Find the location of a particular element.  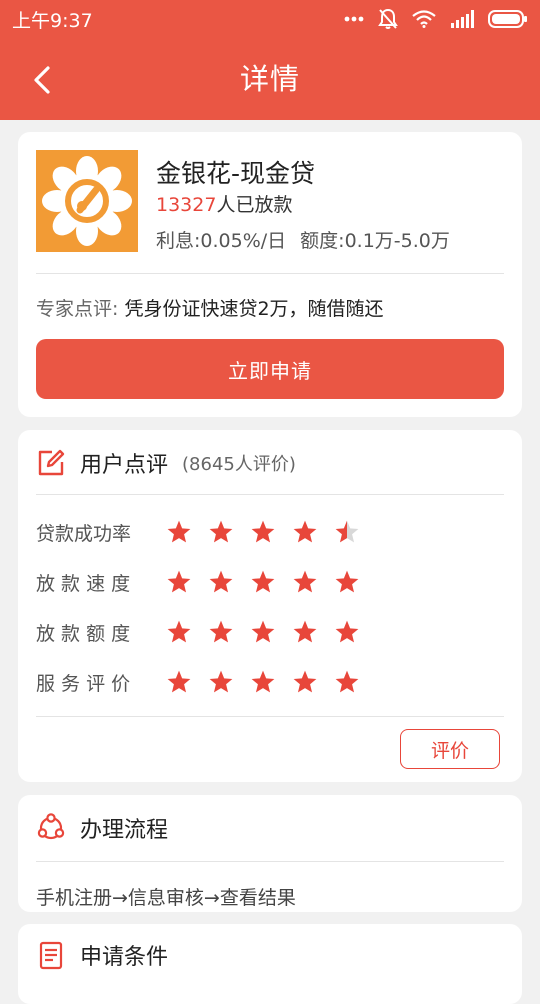

expert-review: 专家点评: 凭身份证快速贷2万，随借随还 is located at coordinates (210, 307).